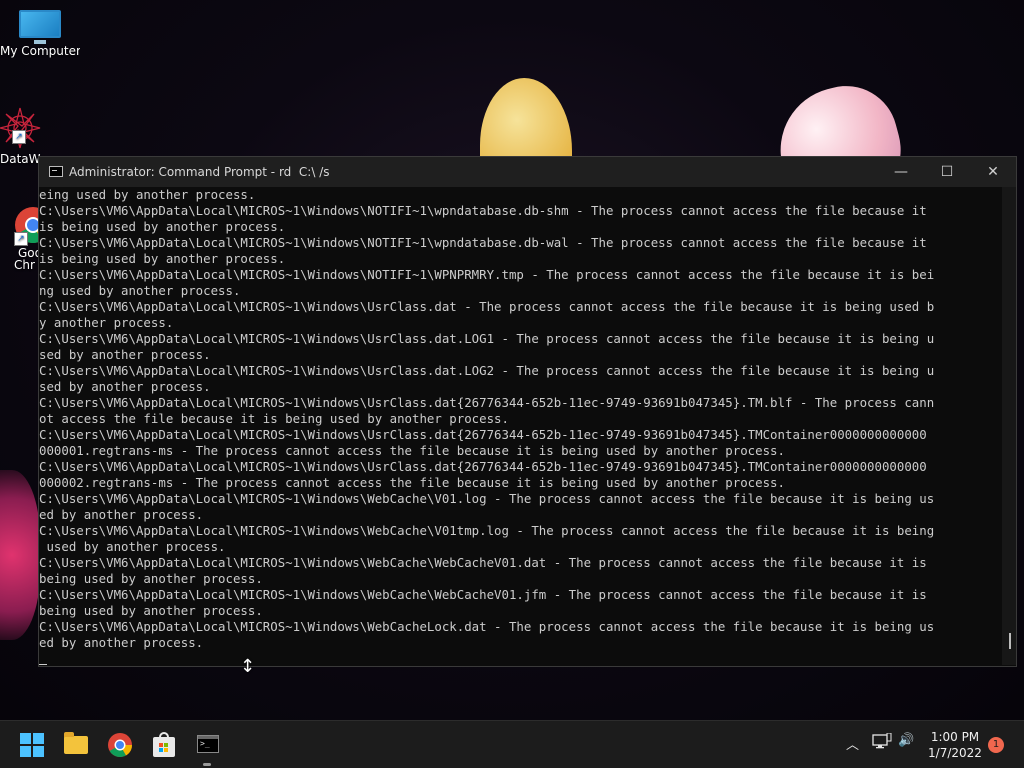  What do you see at coordinates (21, 128) in the screenshot?
I see `mandala-icon: ↗` at bounding box center [21, 128].